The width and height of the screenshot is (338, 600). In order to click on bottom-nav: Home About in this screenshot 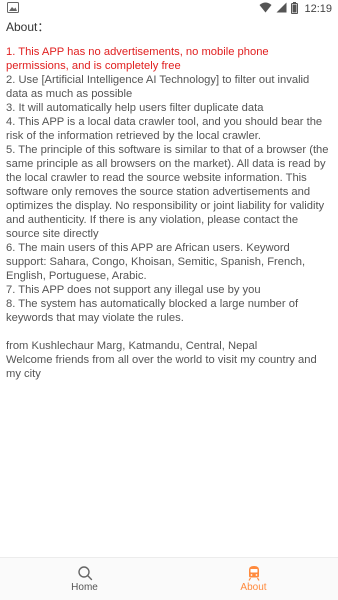, I will do `click(169, 578)`.